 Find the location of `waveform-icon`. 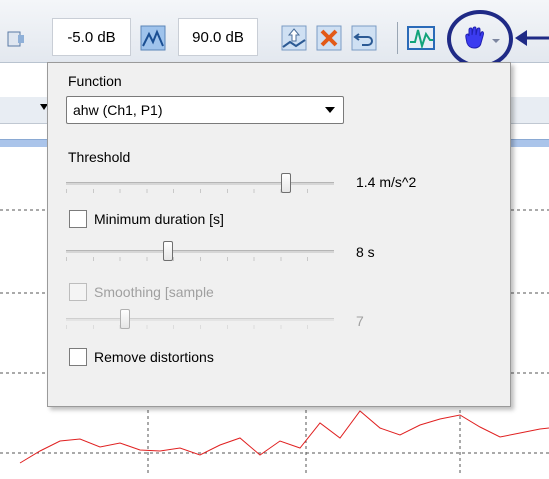

waveform-icon is located at coordinates (421, 38).